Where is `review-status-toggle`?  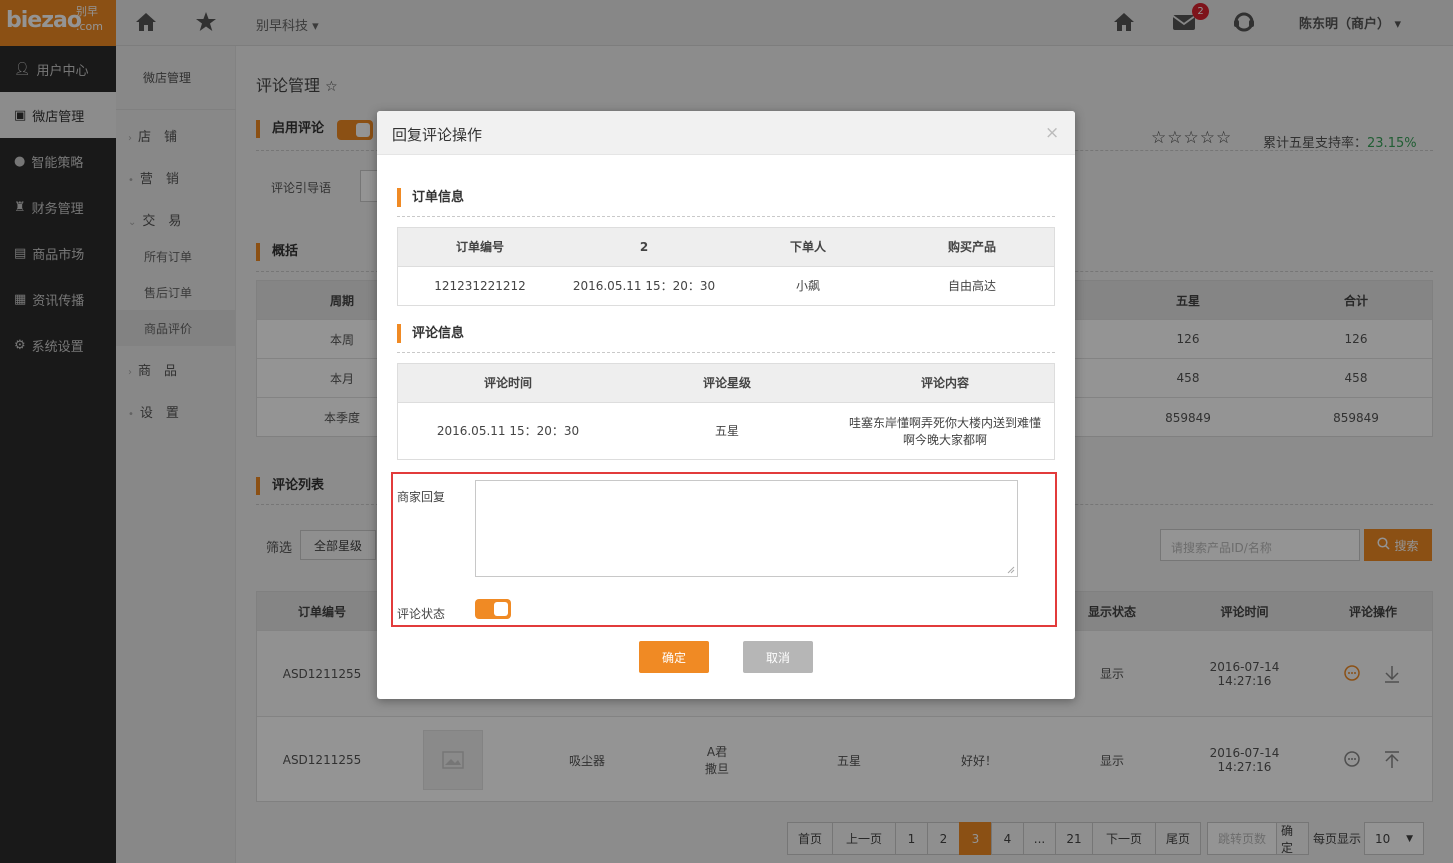
review-status-toggle is located at coordinates (493, 609).